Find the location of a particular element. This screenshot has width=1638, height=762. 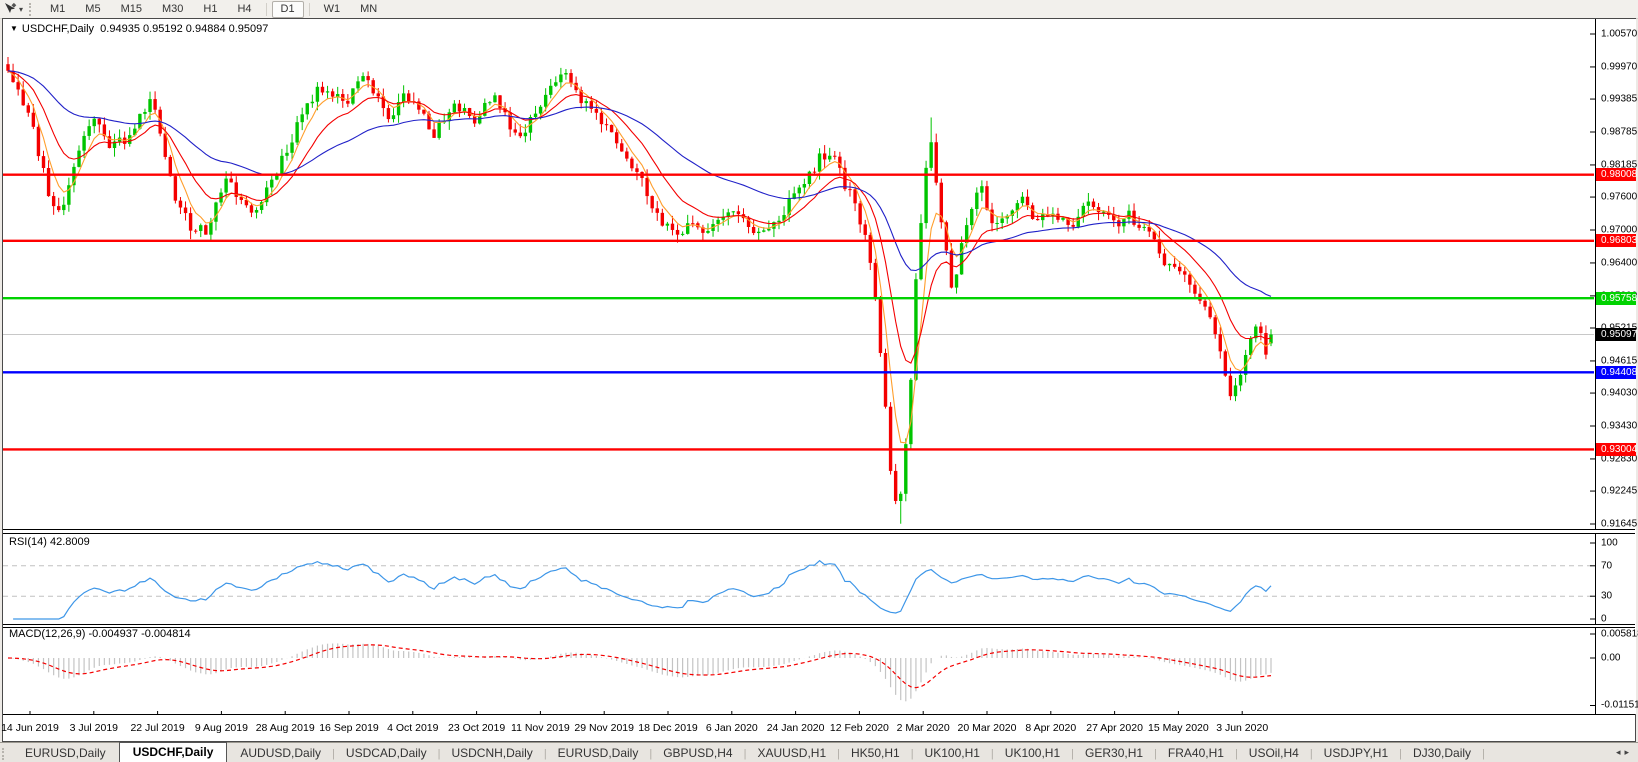

line-price-label: 0.93004 is located at coordinates (1616, 449).